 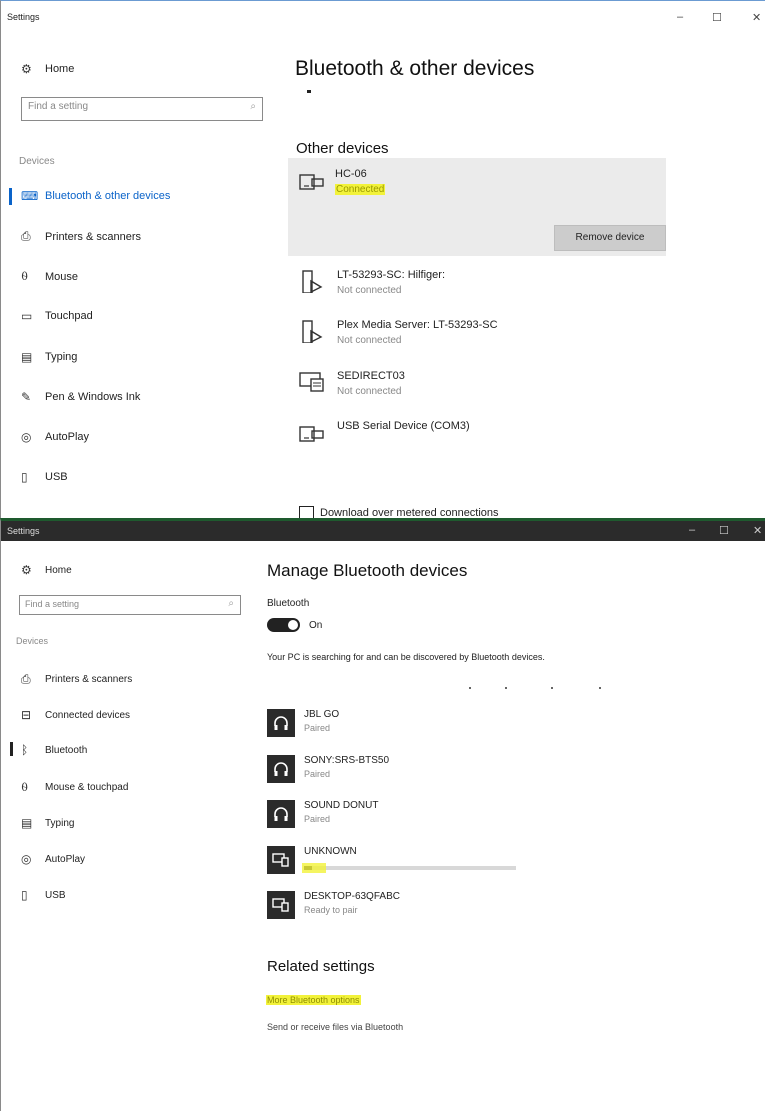 What do you see at coordinates (321, 966) in the screenshot?
I see `related-settings-title: Related settings` at bounding box center [321, 966].